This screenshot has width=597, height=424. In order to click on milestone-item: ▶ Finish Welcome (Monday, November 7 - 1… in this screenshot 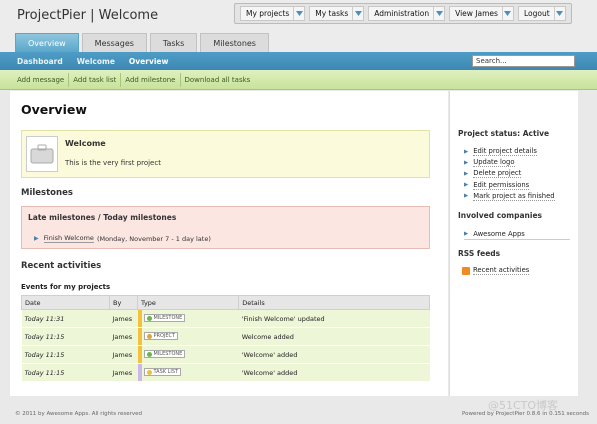, I will do `click(122, 238)`.